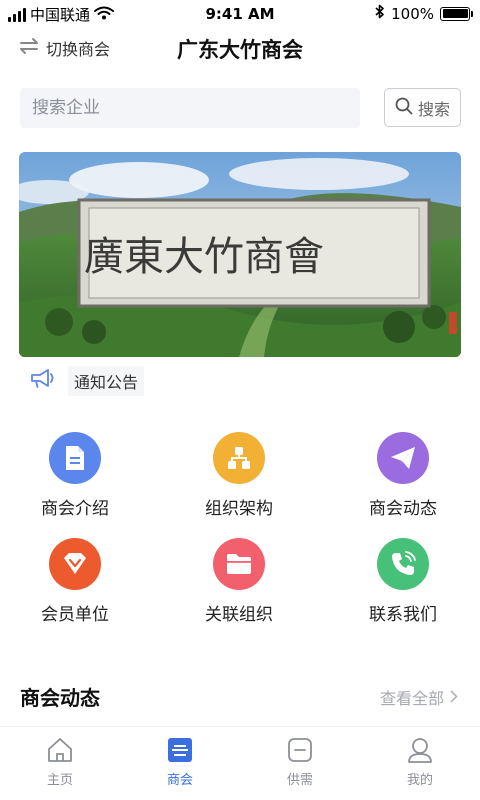 Image resolution: width=480 pixels, height=800 pixels. I want to click on chevron-right-icon, so click(454, 697).